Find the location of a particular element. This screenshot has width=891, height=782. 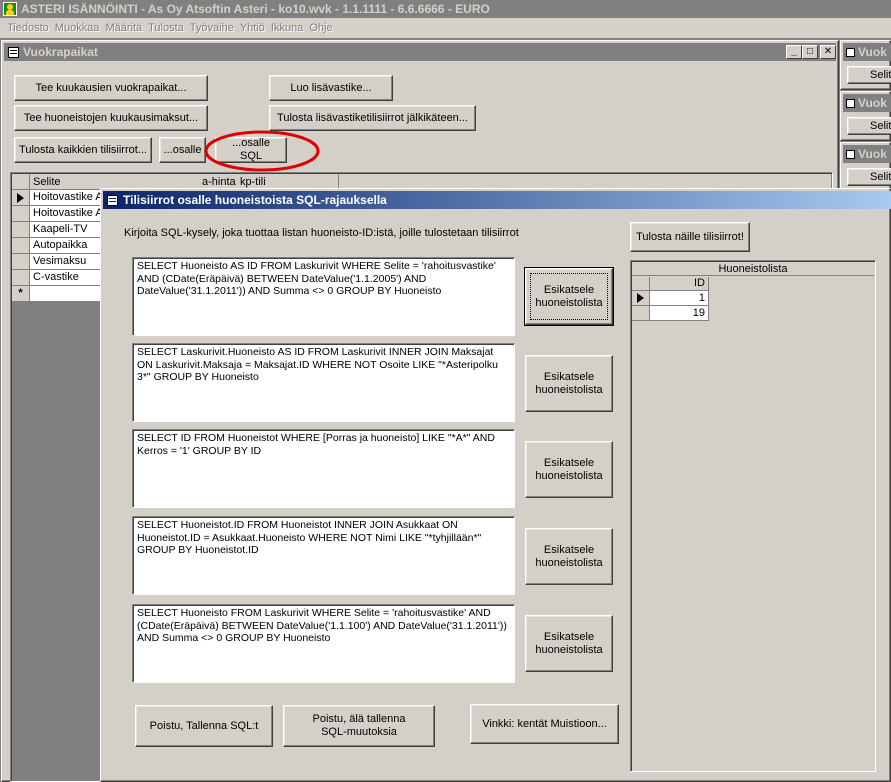

preview-button-4: Esikatsele huoneistolista is located at coordinates (569, 556).